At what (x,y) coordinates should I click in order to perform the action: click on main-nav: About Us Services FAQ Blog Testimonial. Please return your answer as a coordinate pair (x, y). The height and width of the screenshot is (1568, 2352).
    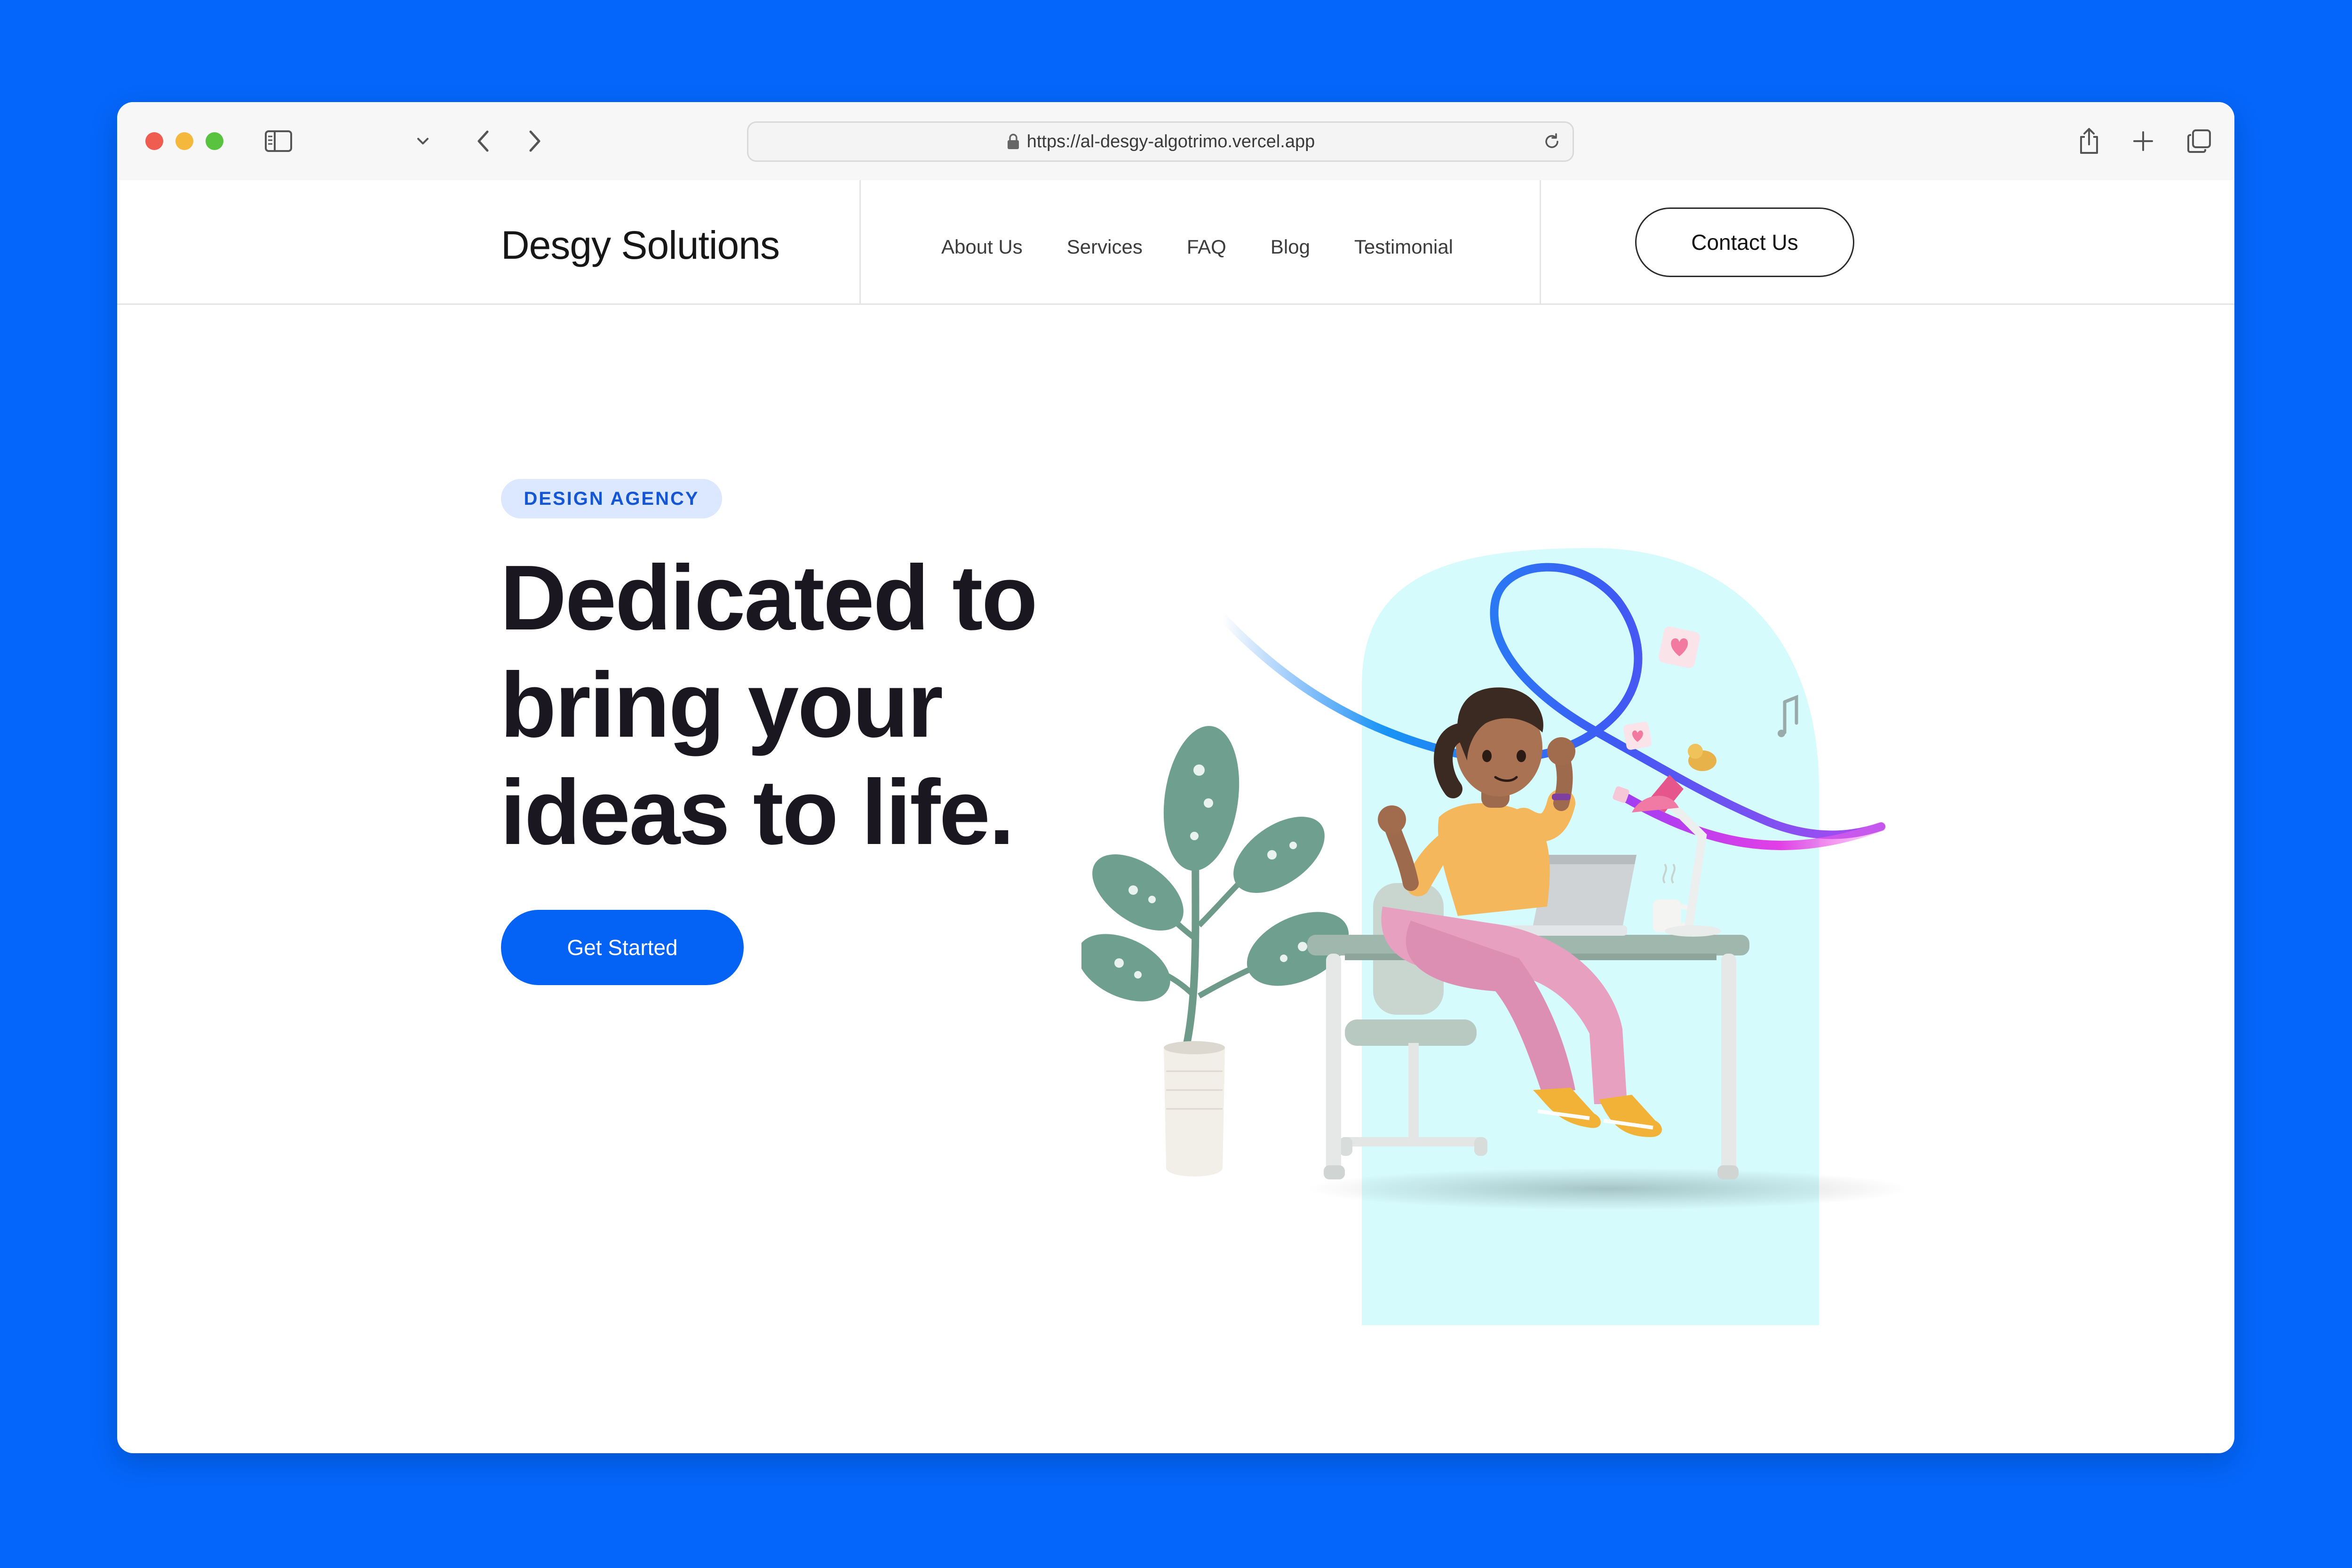
    Looking at the image, I should click on (1197, 247).